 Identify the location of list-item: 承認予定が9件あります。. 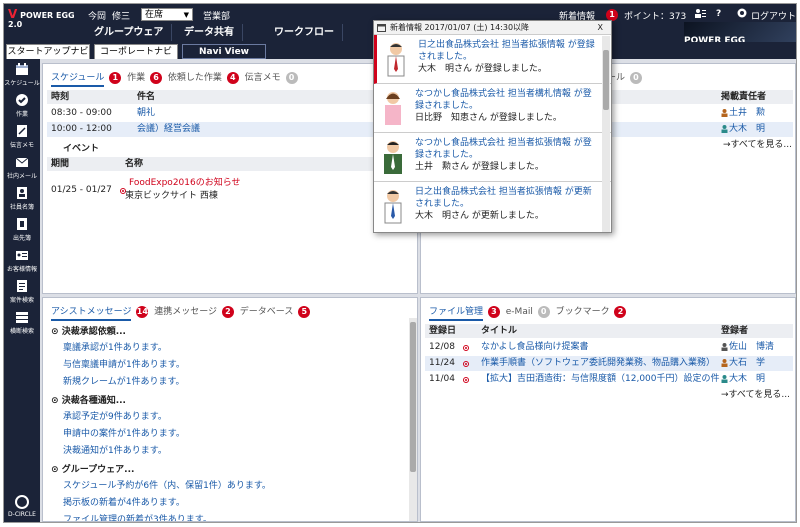
(115, 417).